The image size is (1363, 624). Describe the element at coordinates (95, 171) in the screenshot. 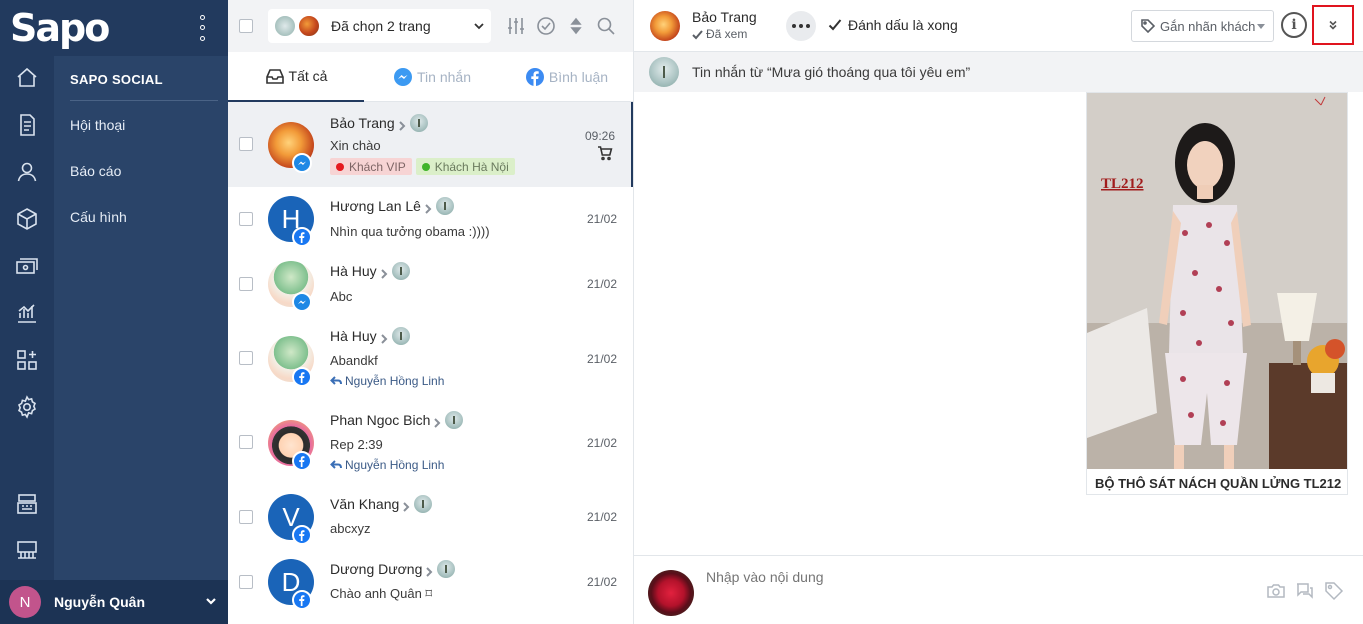

I see `nav-item-reports: Báo cáo` at that location.